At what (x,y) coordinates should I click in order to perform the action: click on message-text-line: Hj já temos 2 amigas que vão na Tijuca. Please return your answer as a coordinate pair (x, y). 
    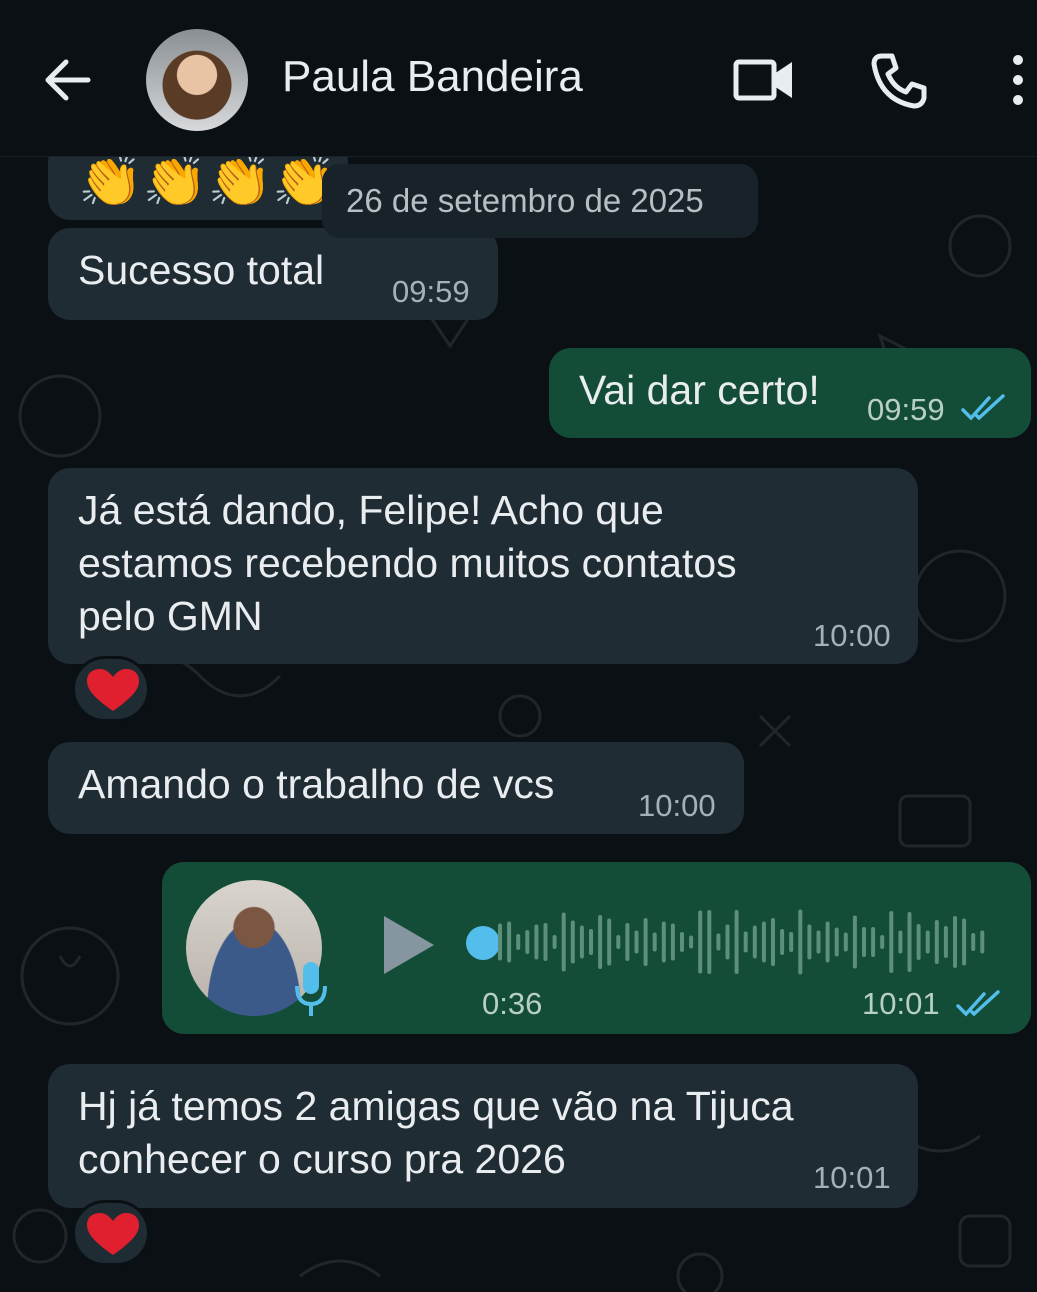
    Looking at the image, I should click on (436, 1106).